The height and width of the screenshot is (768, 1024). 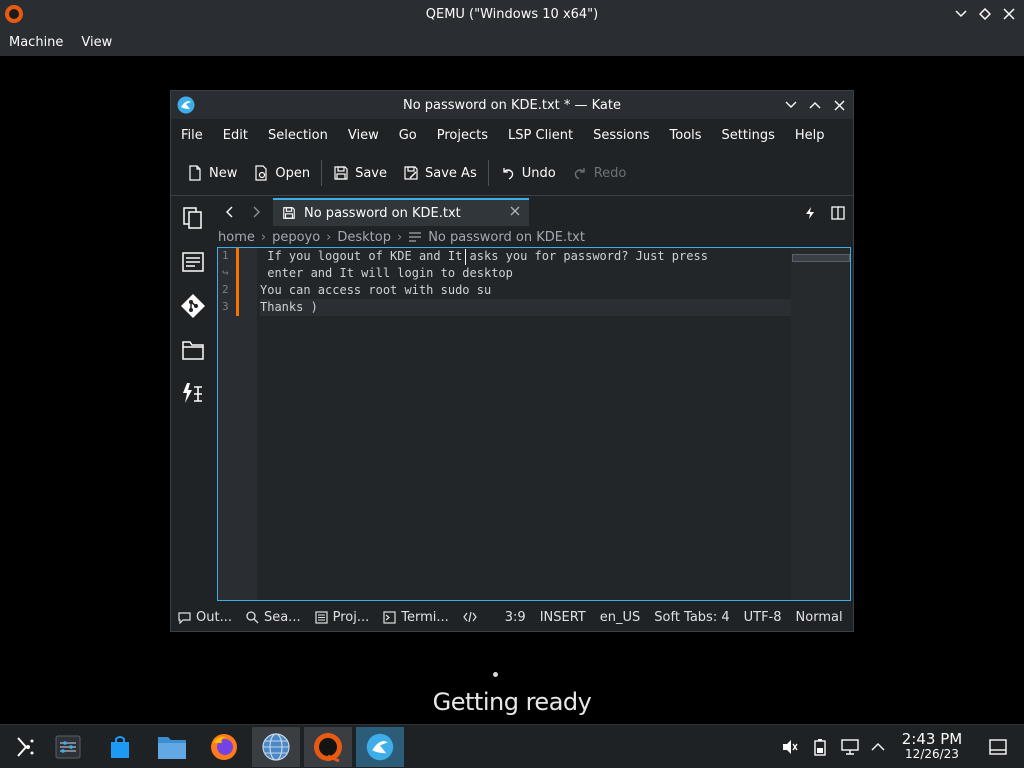 What do you see at coordinates (512, 702) in the screenshot?
I see `getting-ready-text: Getting ready` at bounding box center [512, 702].